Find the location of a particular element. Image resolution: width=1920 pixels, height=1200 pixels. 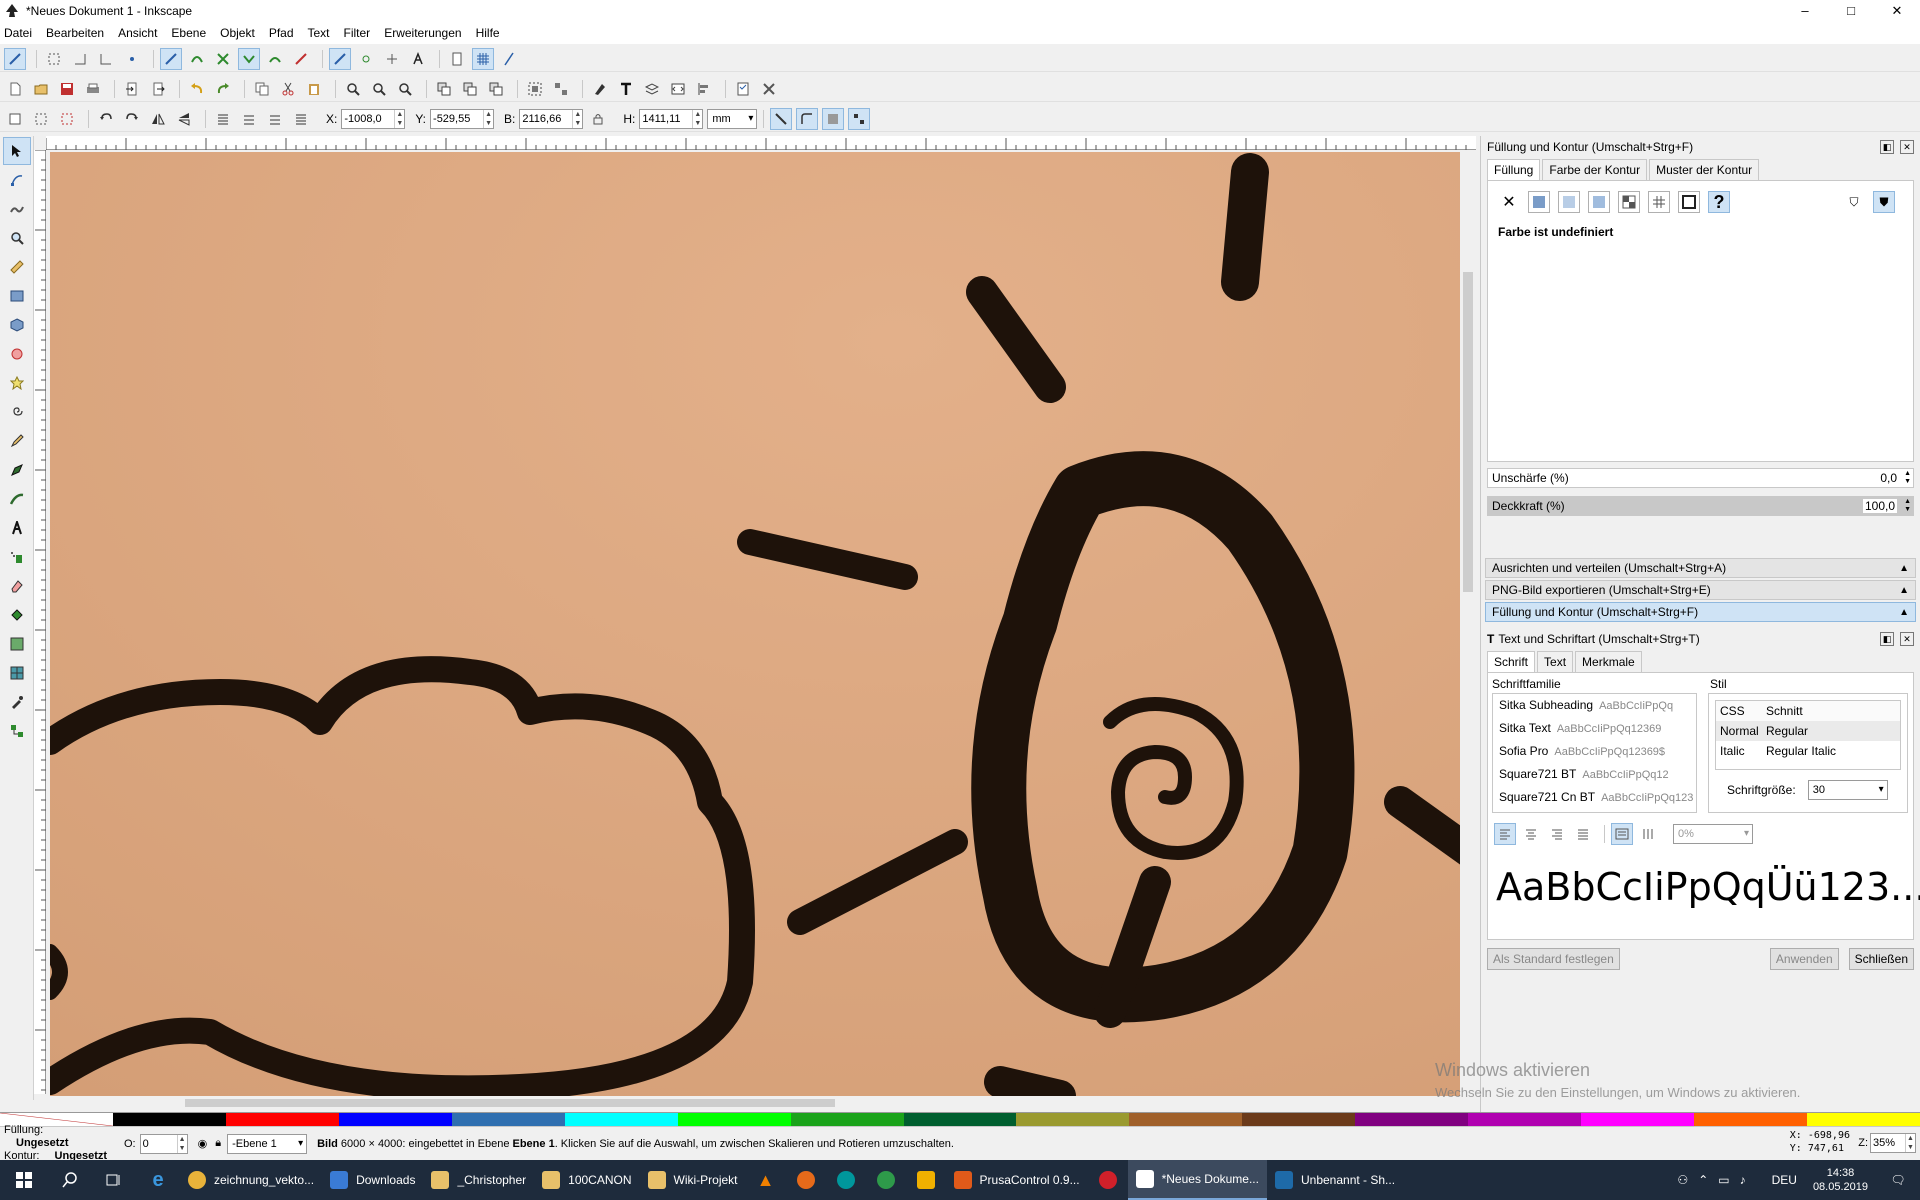

pen-tool is located at coordinates (17, 470).